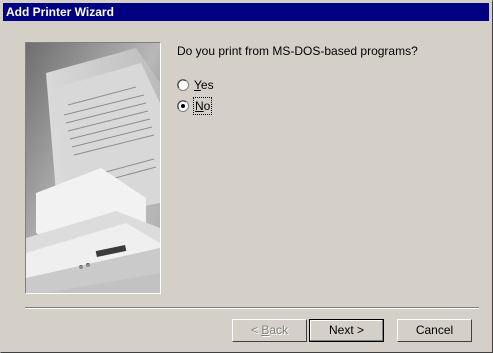 This screenshot has width=493, height=353. What do you see at coordinates (183, 106) in the screenshot?
I see `radio-selected-icon` at bounding box center [183, 106].